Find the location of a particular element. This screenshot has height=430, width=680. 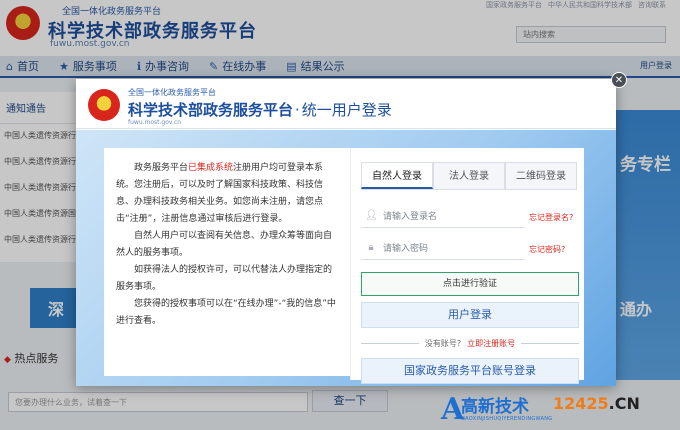

watermark-letter: A is located at coordinates (453, 409).